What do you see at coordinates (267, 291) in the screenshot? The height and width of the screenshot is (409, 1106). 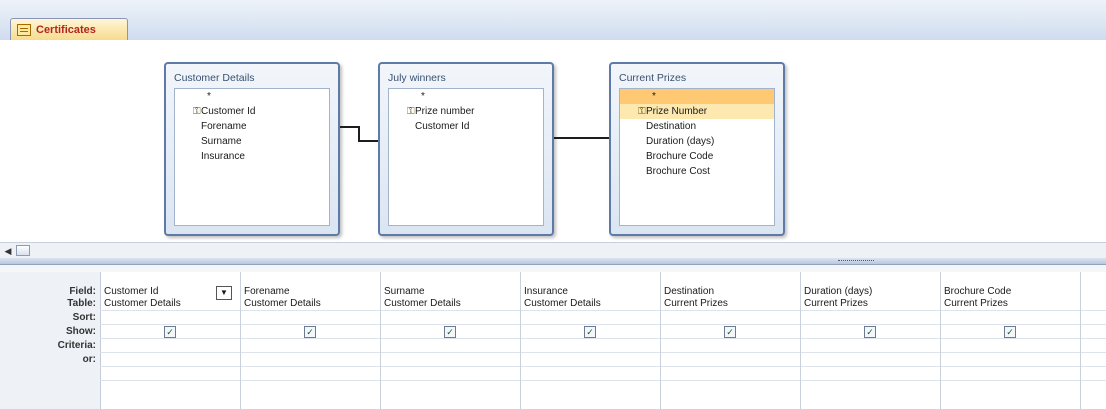 I see `grid-field-cell: Forename` at bounding box center [267, 291].